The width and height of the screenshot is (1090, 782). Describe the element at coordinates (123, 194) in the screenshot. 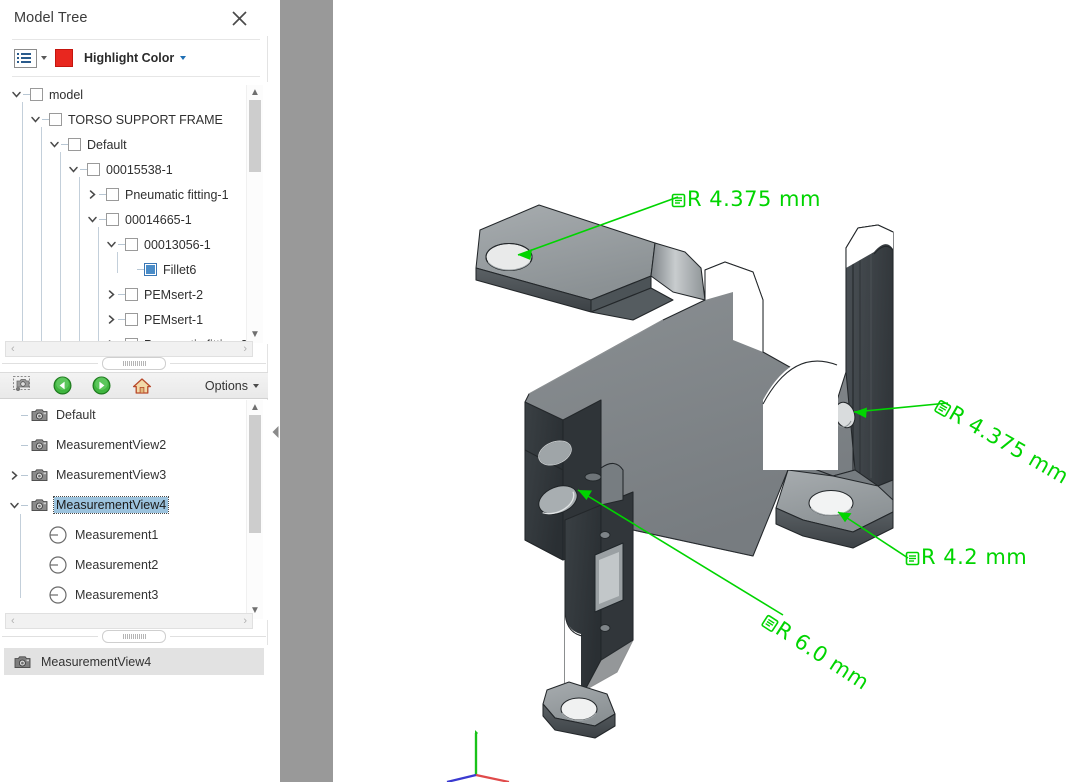

I see `tree-node: Pneumatic fitting-1` at that location.